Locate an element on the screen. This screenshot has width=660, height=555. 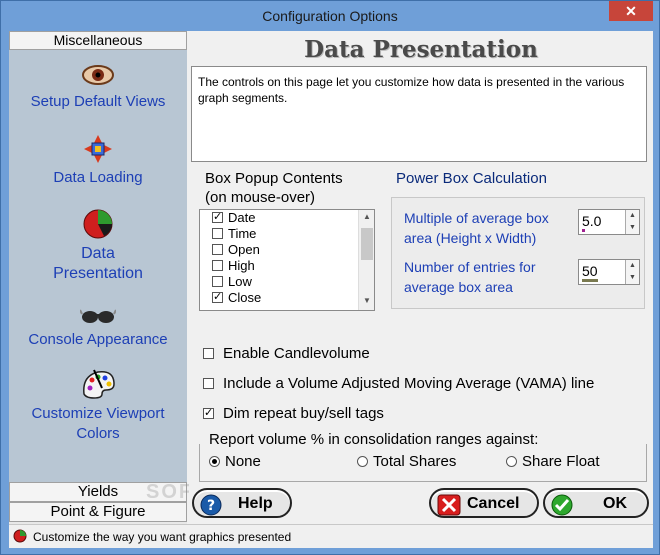
list-item-time: Time is located at coordinates (287, 234).